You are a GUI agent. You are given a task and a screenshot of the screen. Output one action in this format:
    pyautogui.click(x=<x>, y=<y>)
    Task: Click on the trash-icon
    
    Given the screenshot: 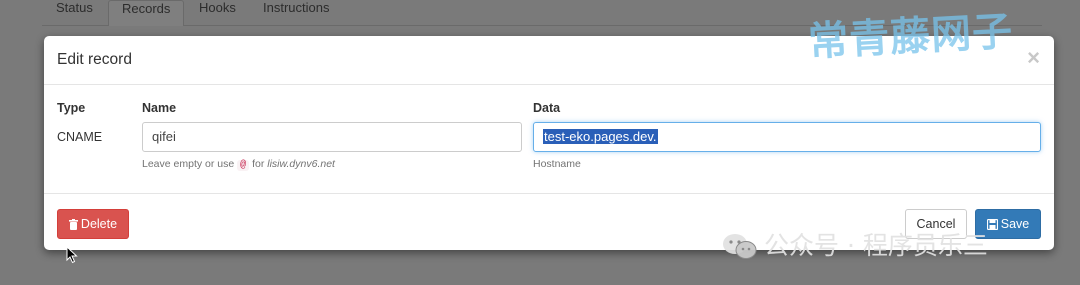 What is the action you would take?
    pyautogui.click(x=73, y=225)
    